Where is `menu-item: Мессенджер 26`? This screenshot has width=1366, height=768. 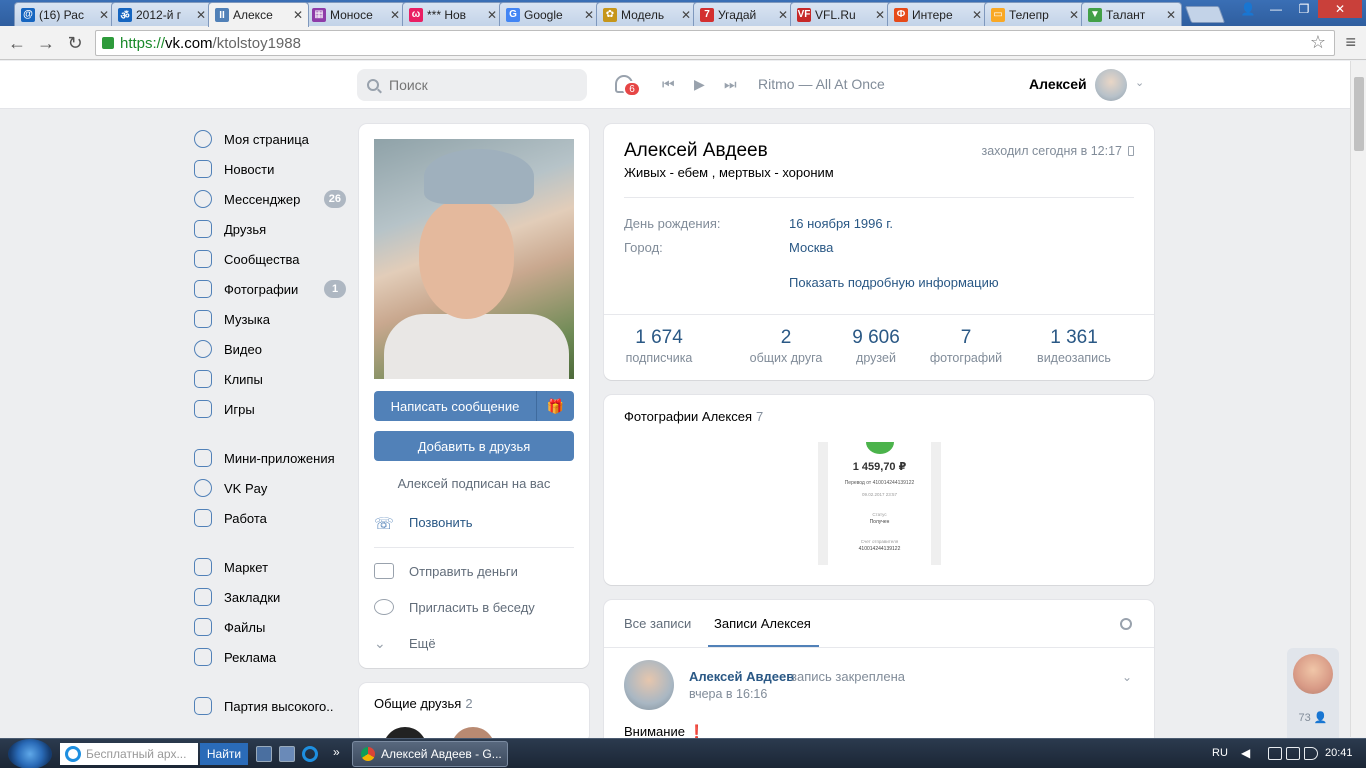
menu-item: Мессенджер 26 is located at coordinates (270, 199).